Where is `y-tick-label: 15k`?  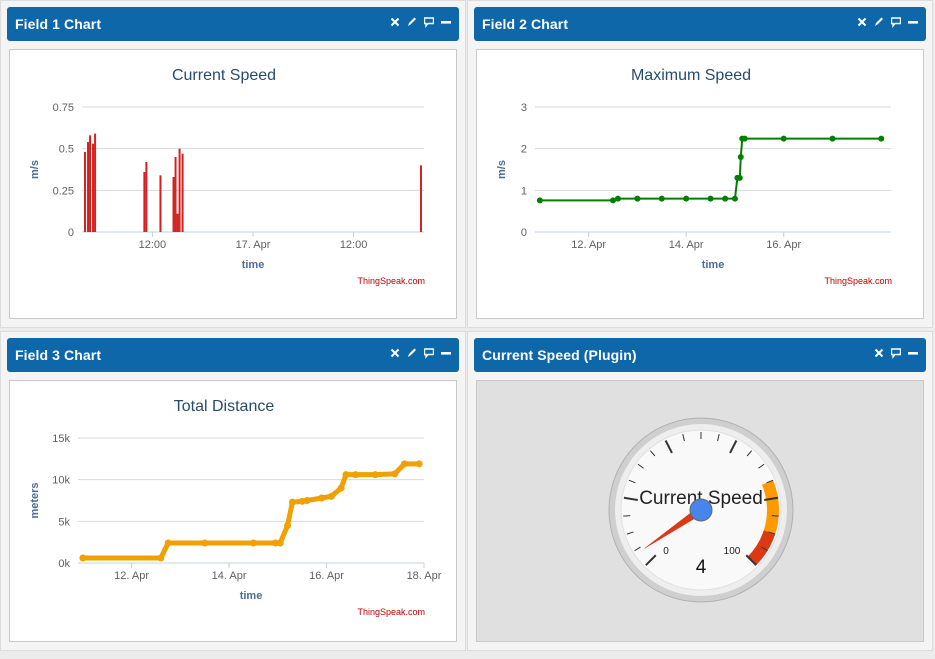
y-tick-label: 15k is located at coordinates (61, 439).